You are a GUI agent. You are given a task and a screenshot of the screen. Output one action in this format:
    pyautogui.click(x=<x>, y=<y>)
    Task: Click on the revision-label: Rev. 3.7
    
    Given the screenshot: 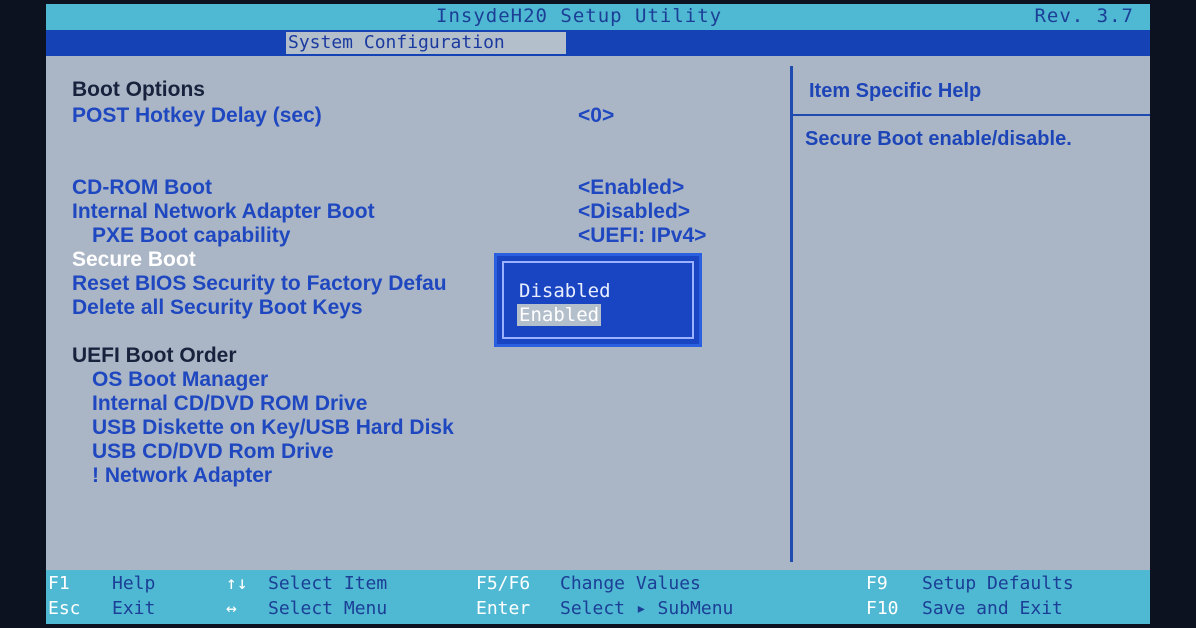 What is the action you would take?
    pyautogui.click(x=1084, y=16)
    